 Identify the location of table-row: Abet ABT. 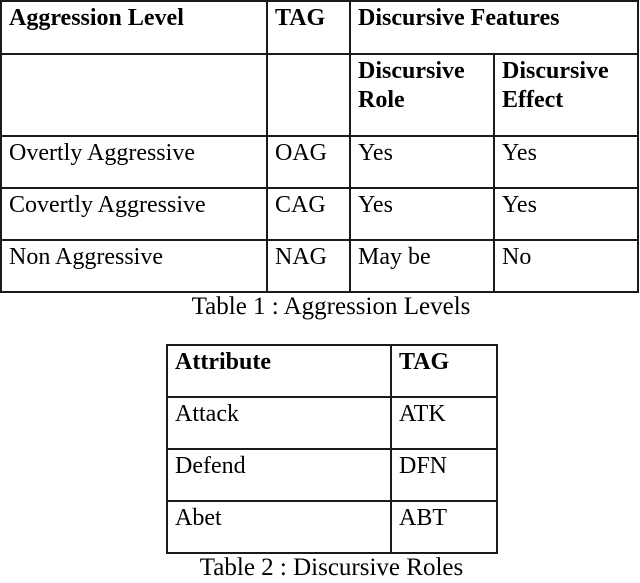
(332, 527).